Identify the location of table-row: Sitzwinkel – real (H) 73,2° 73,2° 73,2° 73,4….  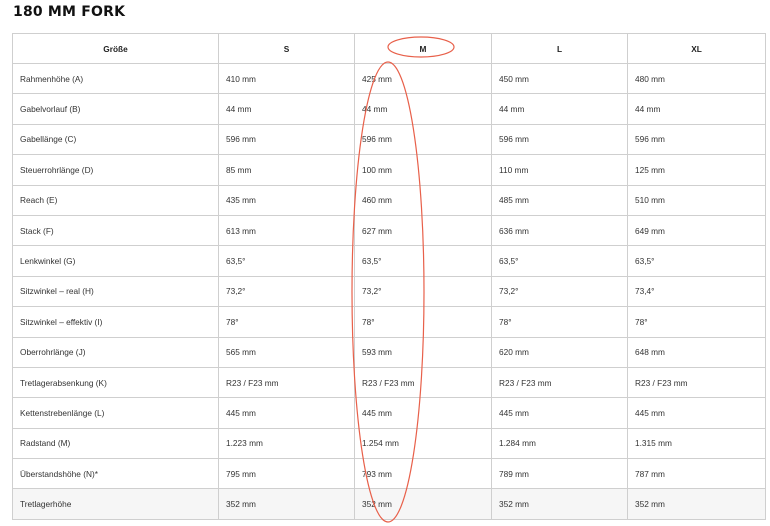
(389, 291).